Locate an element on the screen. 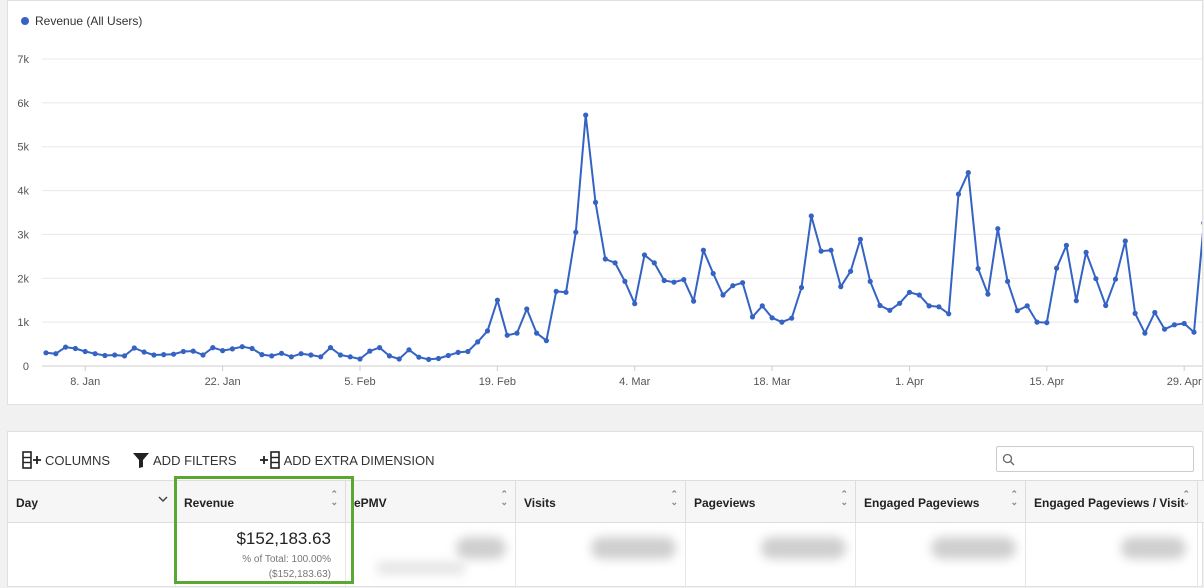  column-header-revenue: Revenue ⌃ ⌄ is located at coordinates (261, 501).